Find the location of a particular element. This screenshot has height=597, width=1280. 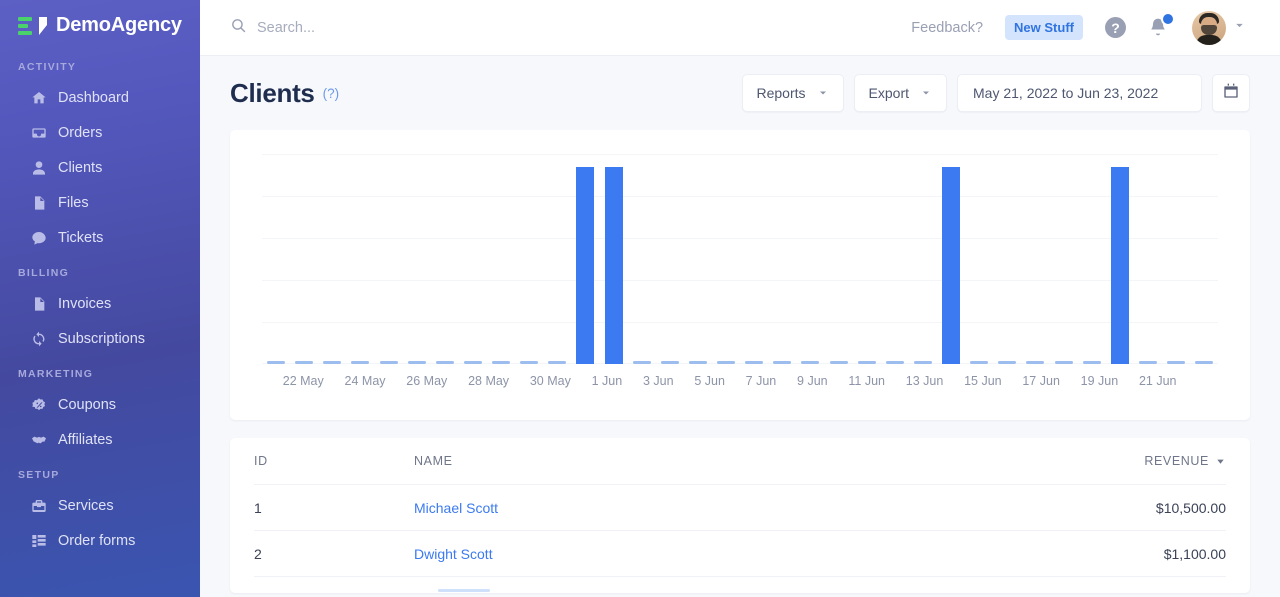

brand: DemoAgency is located at coordinates (100, 24).